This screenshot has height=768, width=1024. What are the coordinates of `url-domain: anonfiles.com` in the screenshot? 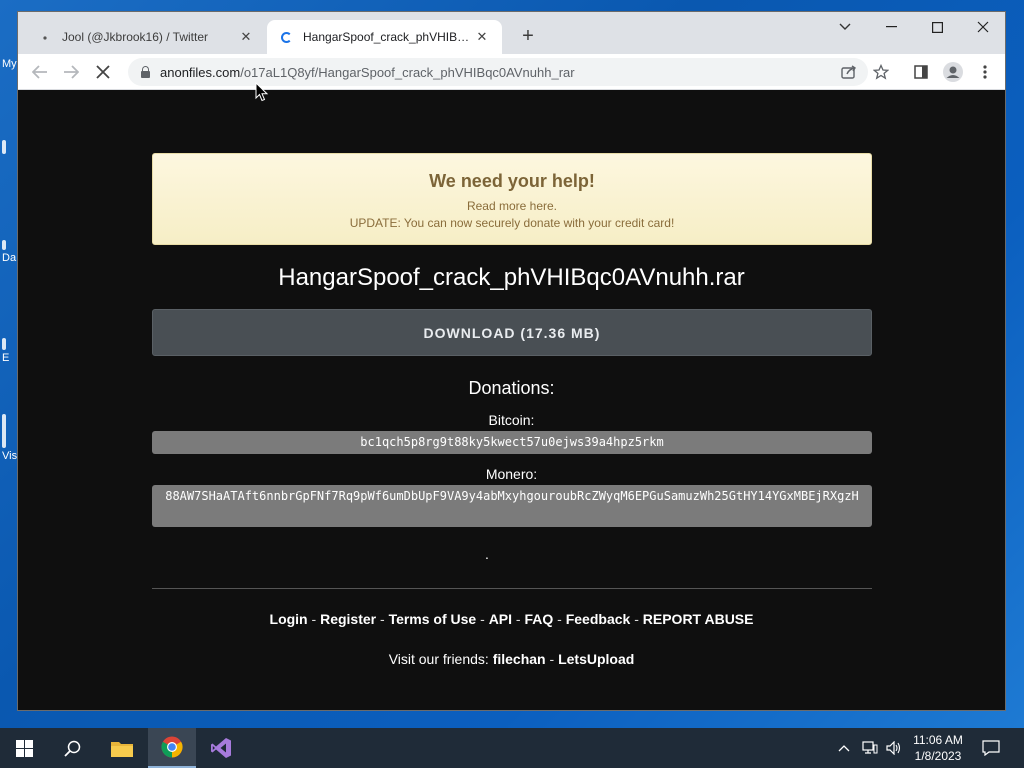 It's located at (200, 72).